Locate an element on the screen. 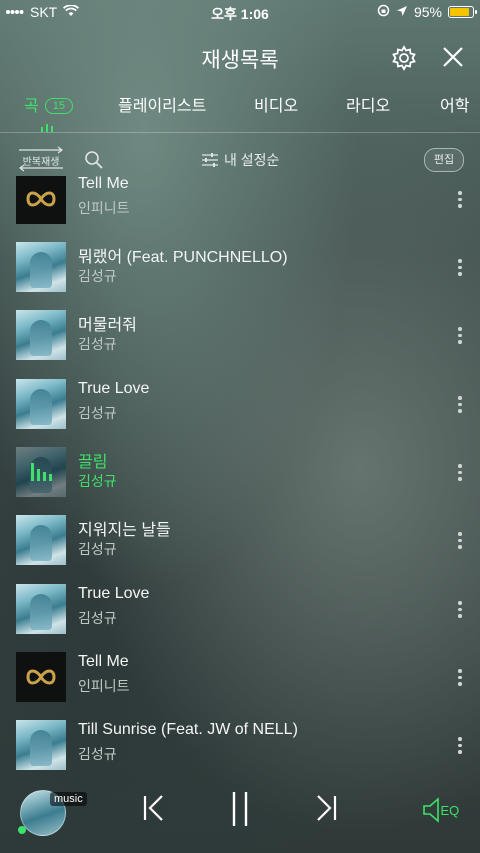  header: 재생목록 is located at coordinates (240, 58).